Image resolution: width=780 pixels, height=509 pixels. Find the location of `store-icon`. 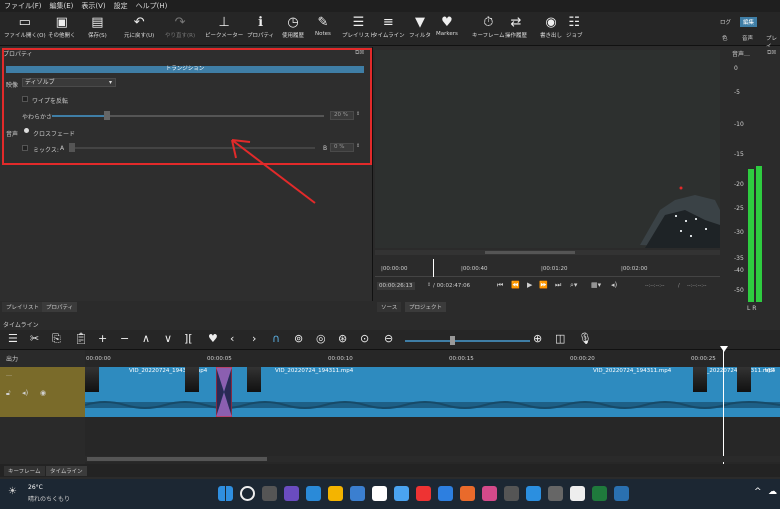

store-icon is located at coordinates (357, 493).